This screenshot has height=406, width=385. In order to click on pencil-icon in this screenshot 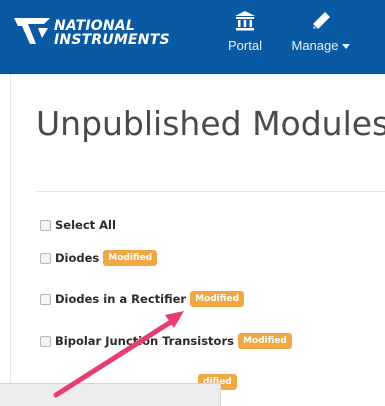, I will do `click(321, 22)`.